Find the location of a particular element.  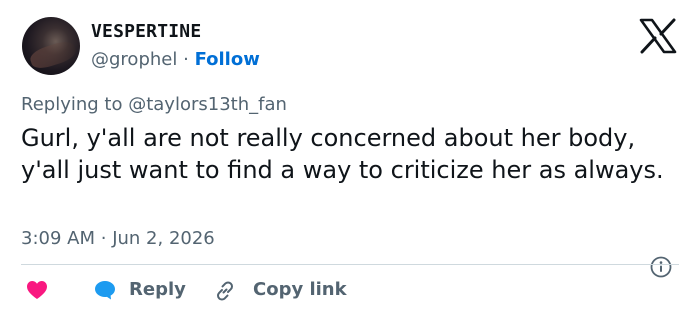

author-handle-row: @grophel · Follow is located at coordinates (175, 59).